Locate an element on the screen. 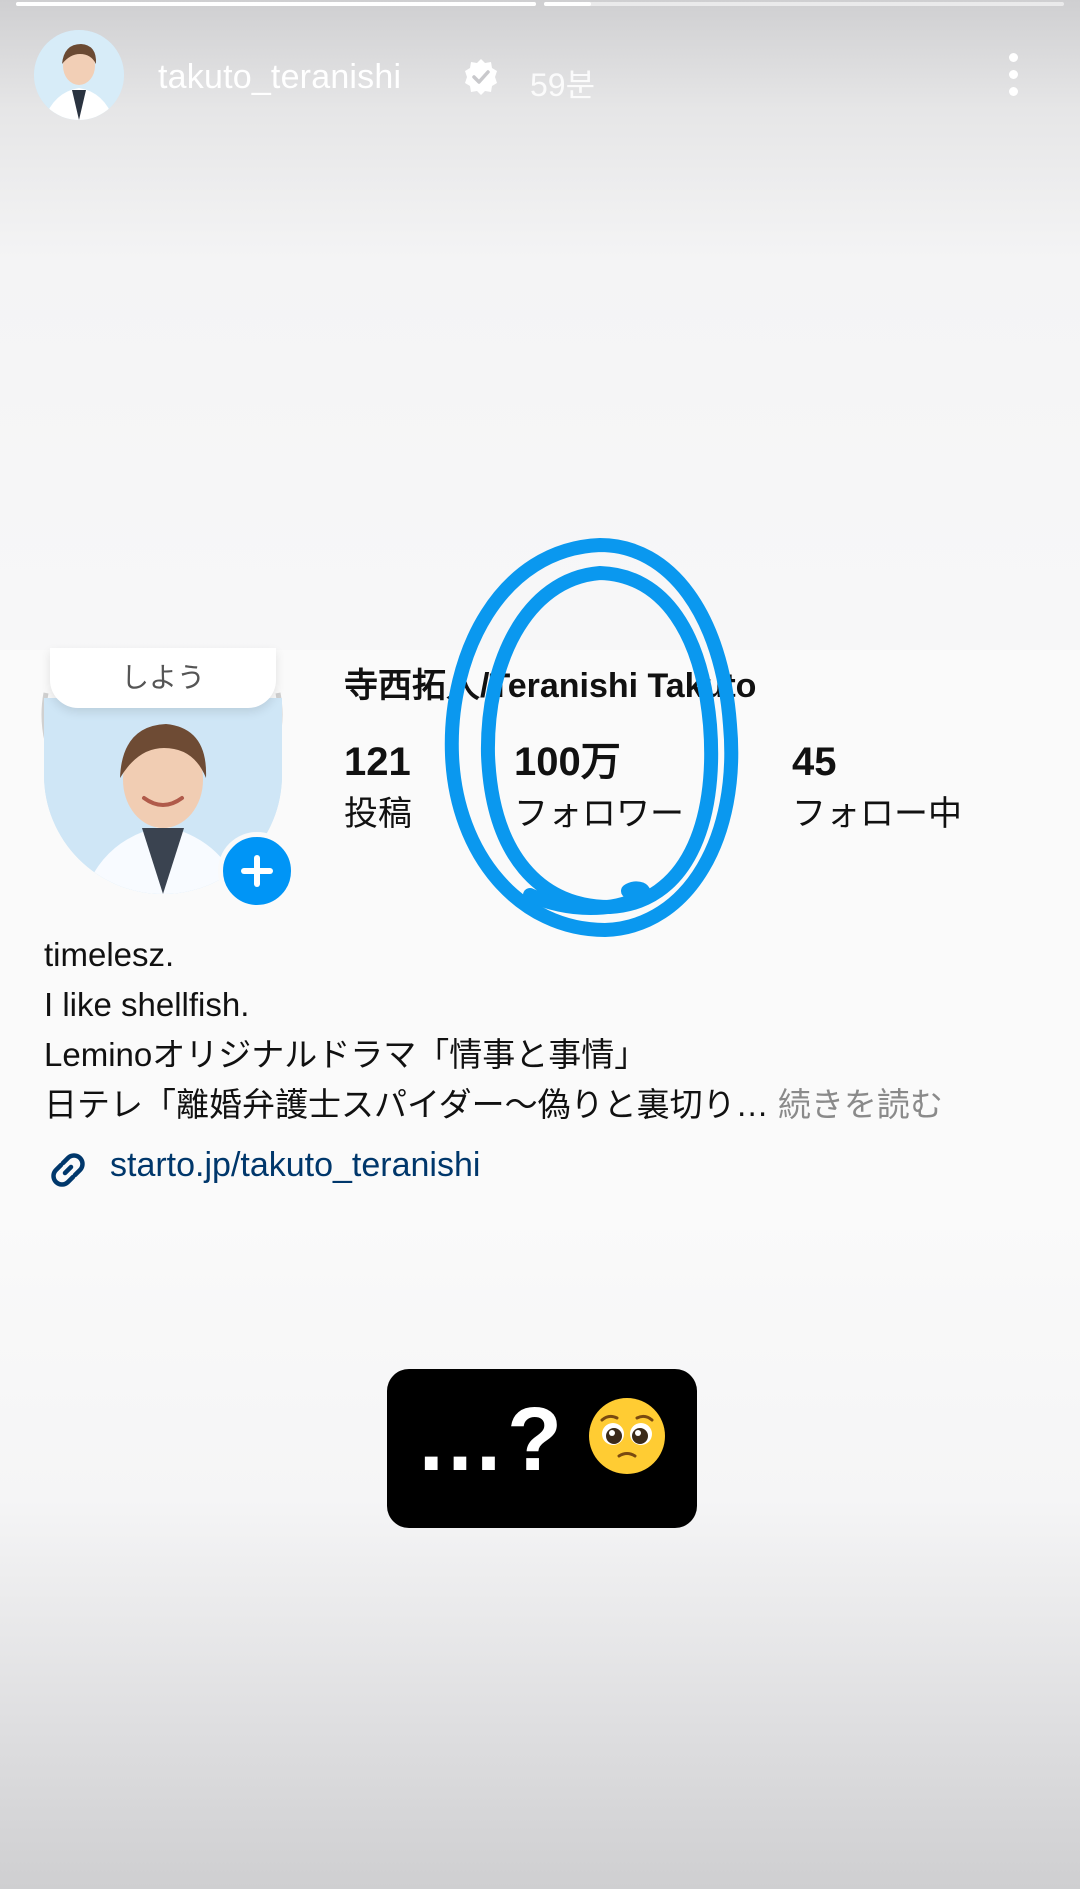 The width and height of the screenshot is (1080, 1889). tooltip-bubble: しよう is located at coordinates (163, 678).